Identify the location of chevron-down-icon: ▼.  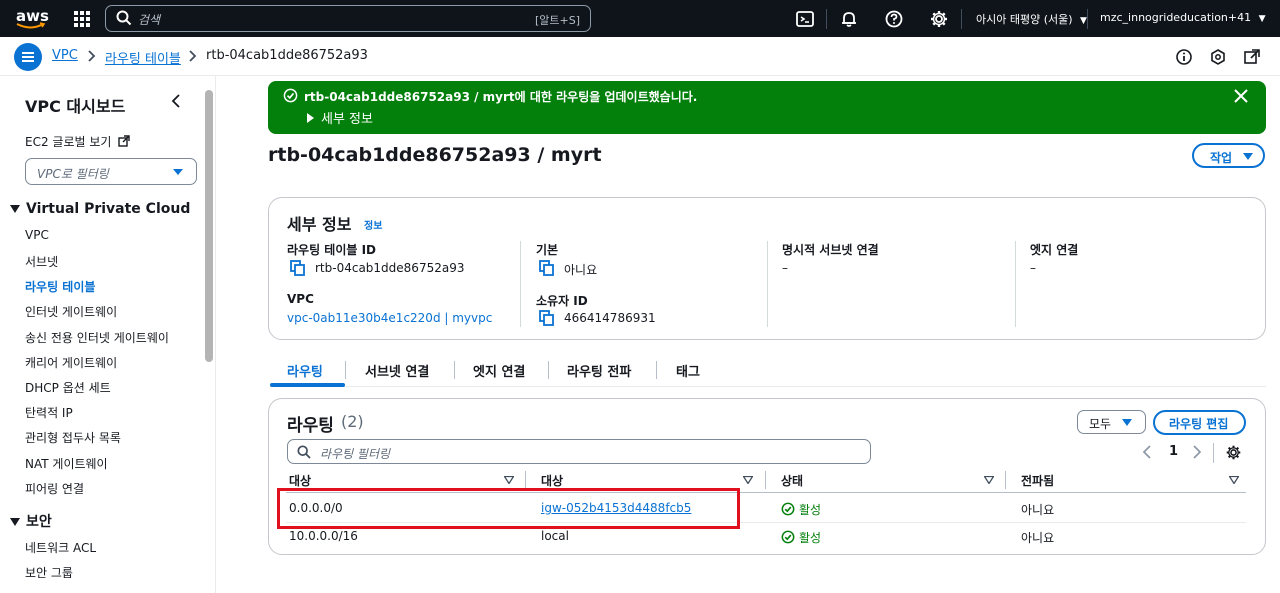
(1262, 19).